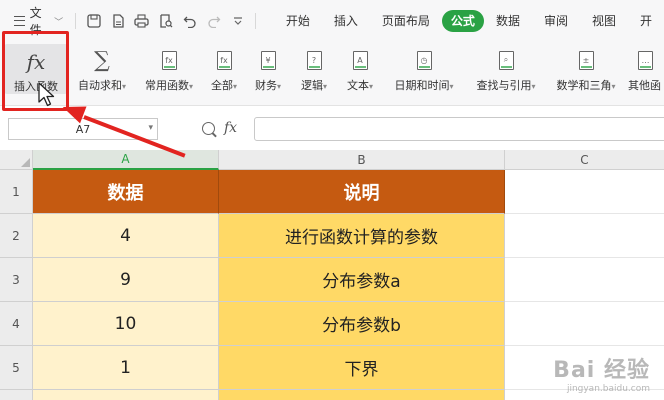  I want to click on tab-home: 开始, so click(298, 21).